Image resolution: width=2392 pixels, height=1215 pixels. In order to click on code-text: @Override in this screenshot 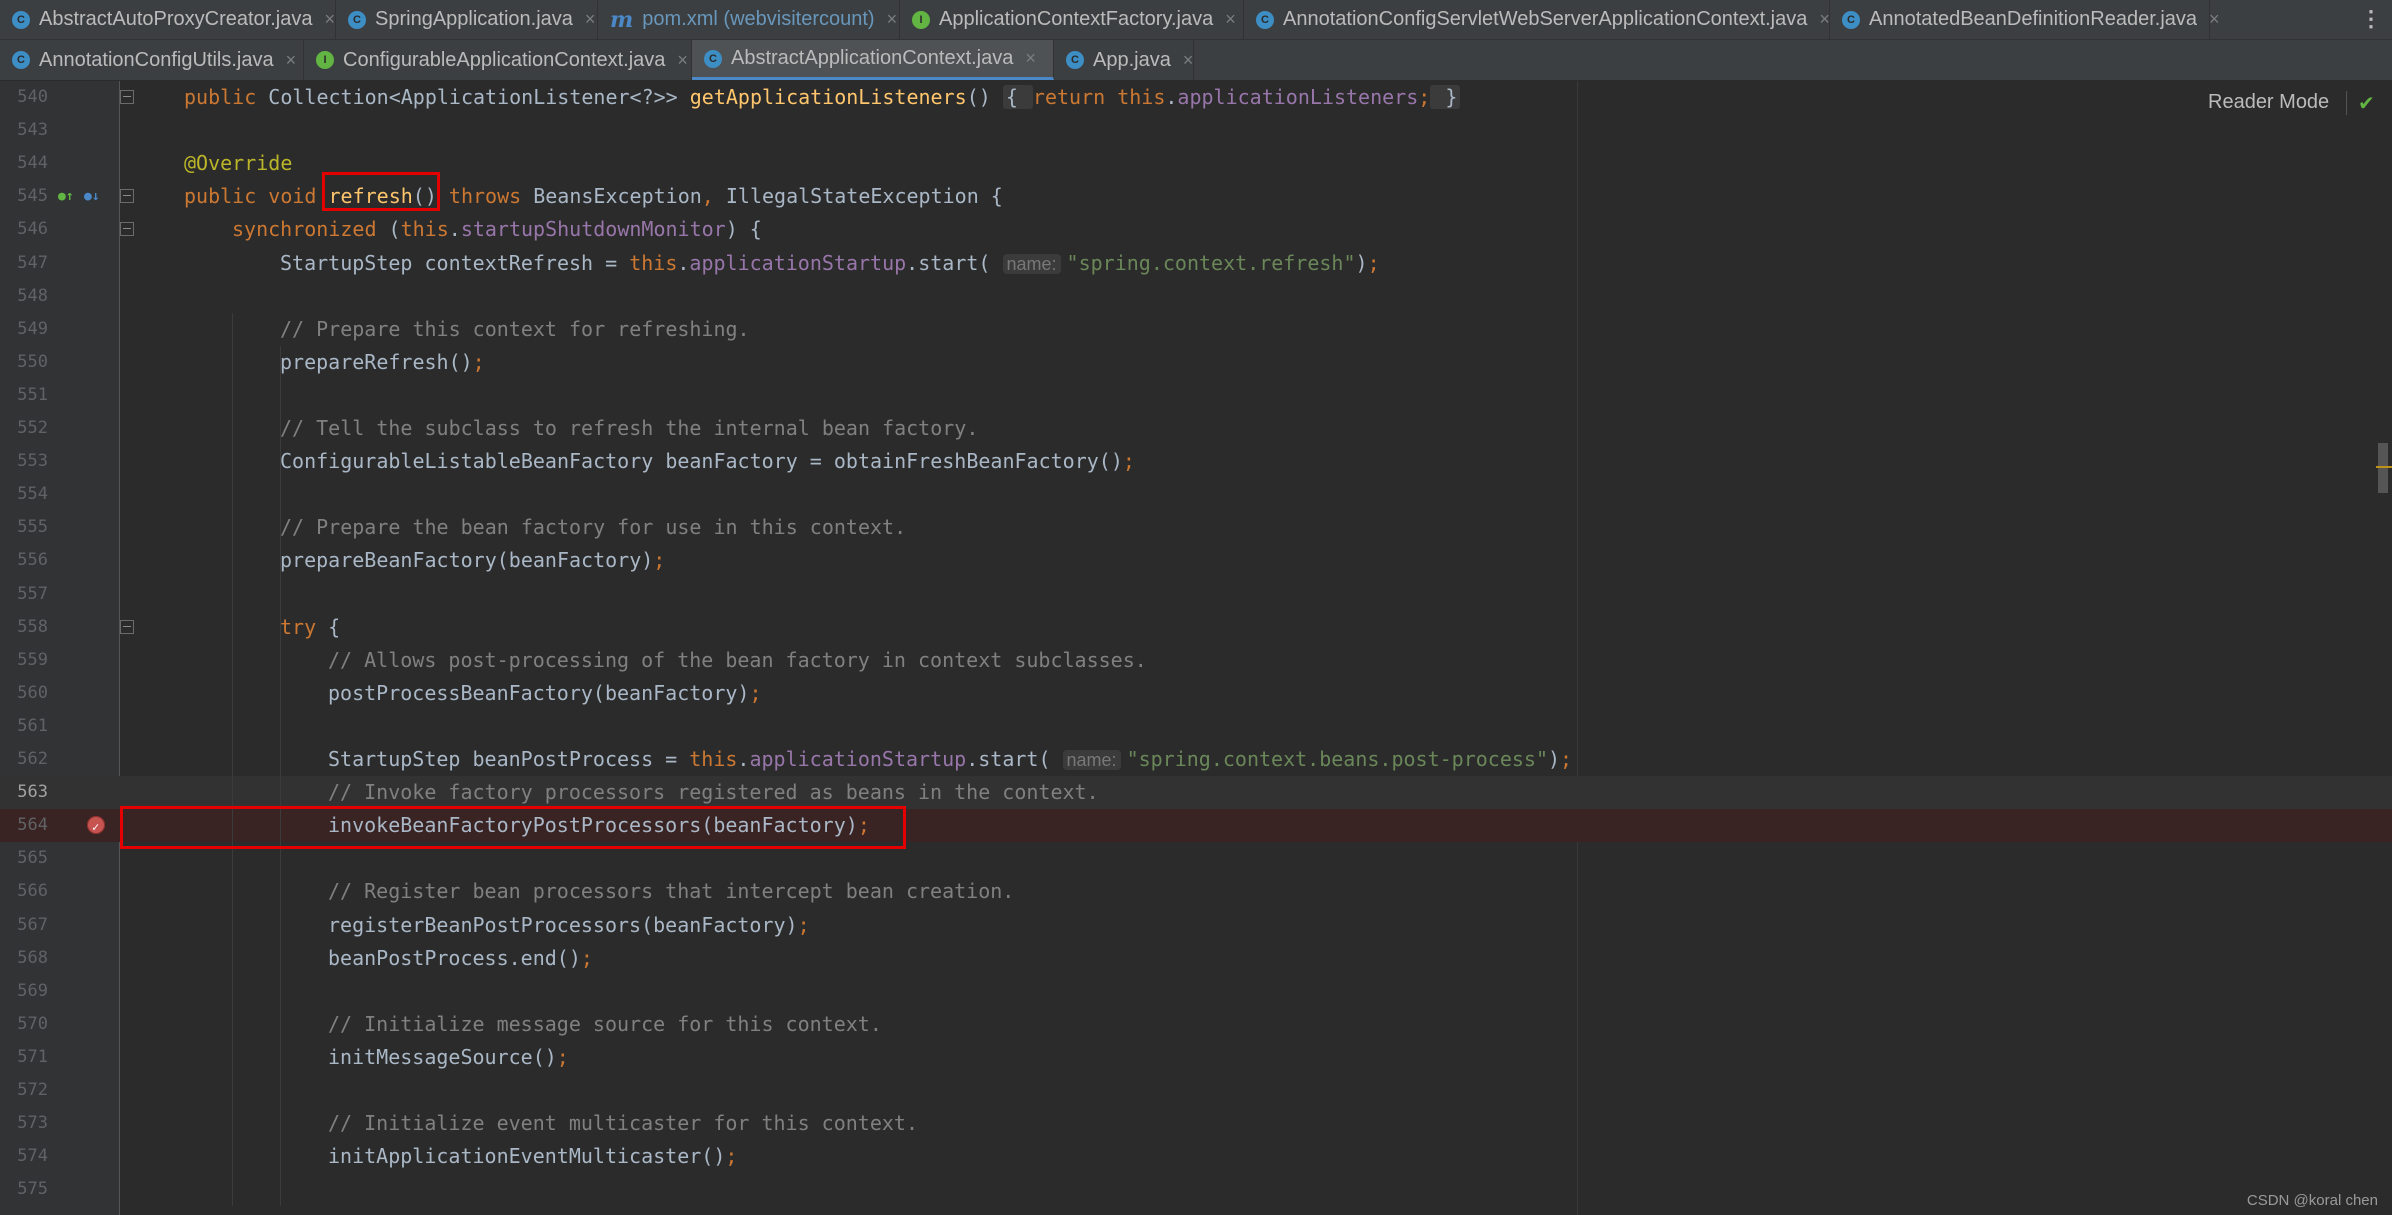, I will do `click(238, 163)`.